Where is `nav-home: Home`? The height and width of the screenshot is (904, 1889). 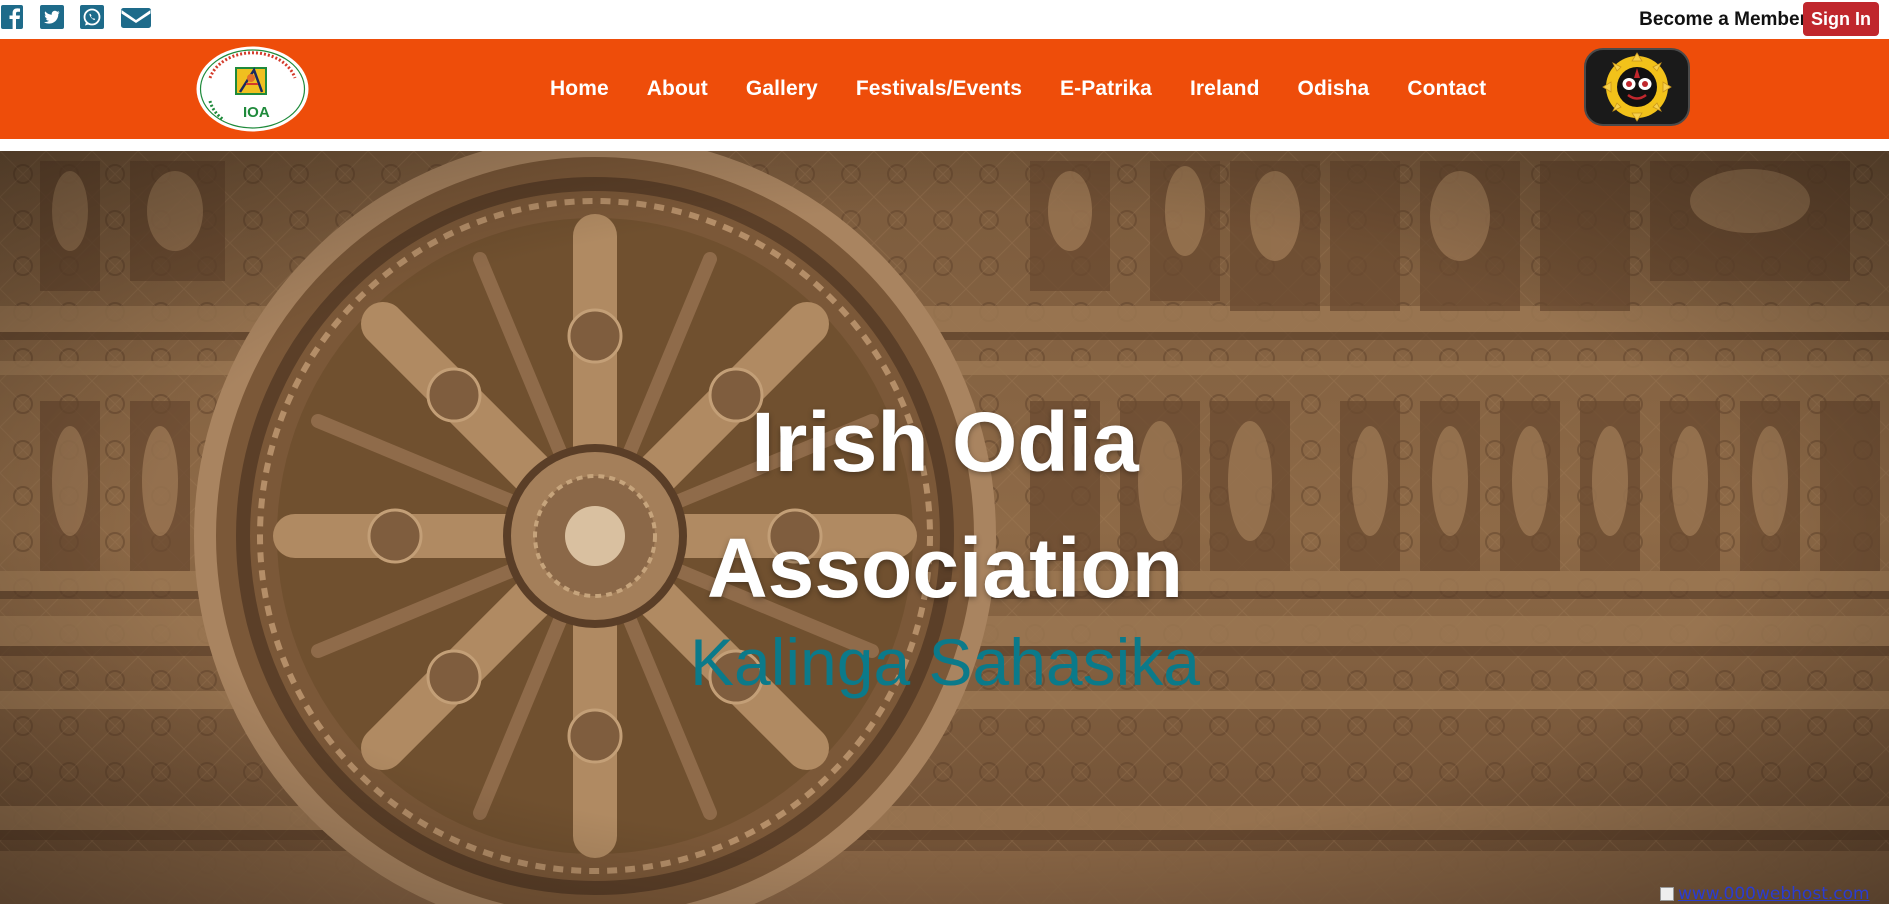
nav-home: Home is located at coordinates (579, 89).